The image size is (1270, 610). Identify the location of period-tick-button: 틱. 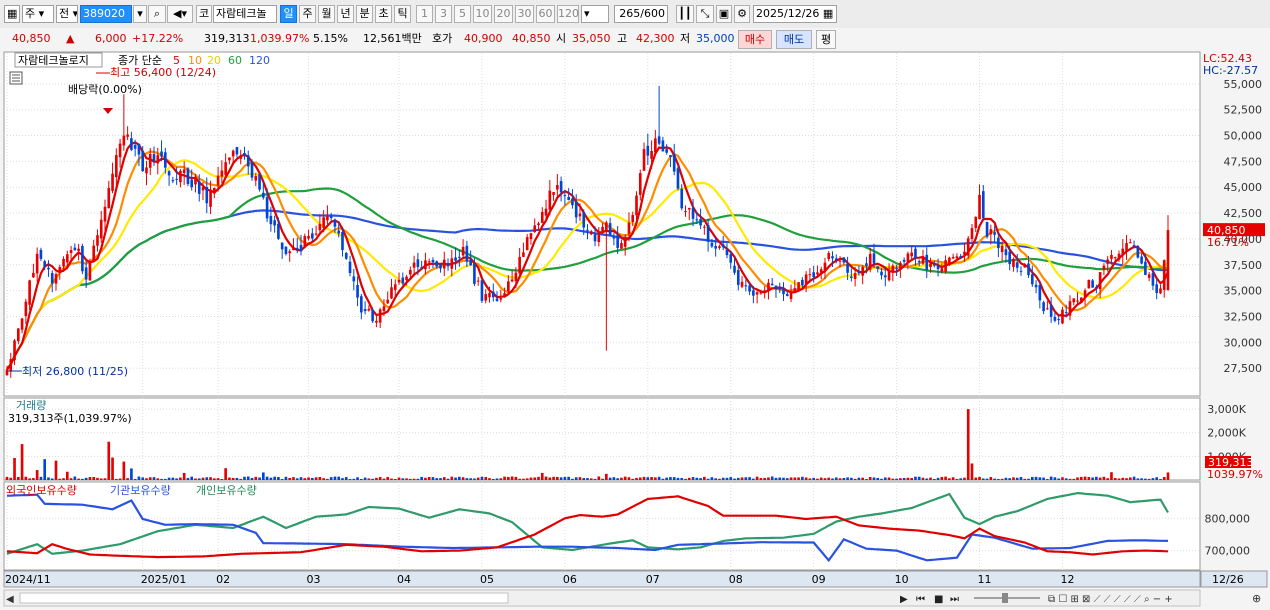
(402, 14).